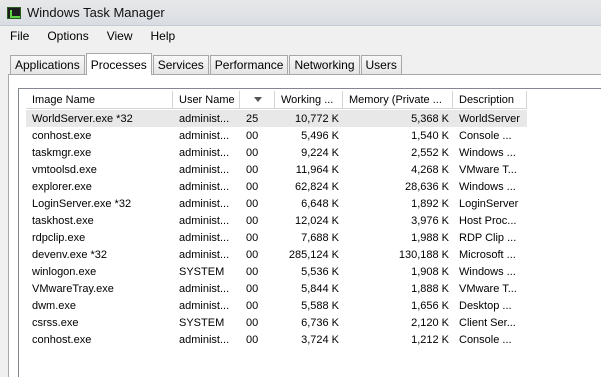  Describe the element at coordinates (430, 271) in the screenshot. I see `memory-cell: 1,908 K` at that location.